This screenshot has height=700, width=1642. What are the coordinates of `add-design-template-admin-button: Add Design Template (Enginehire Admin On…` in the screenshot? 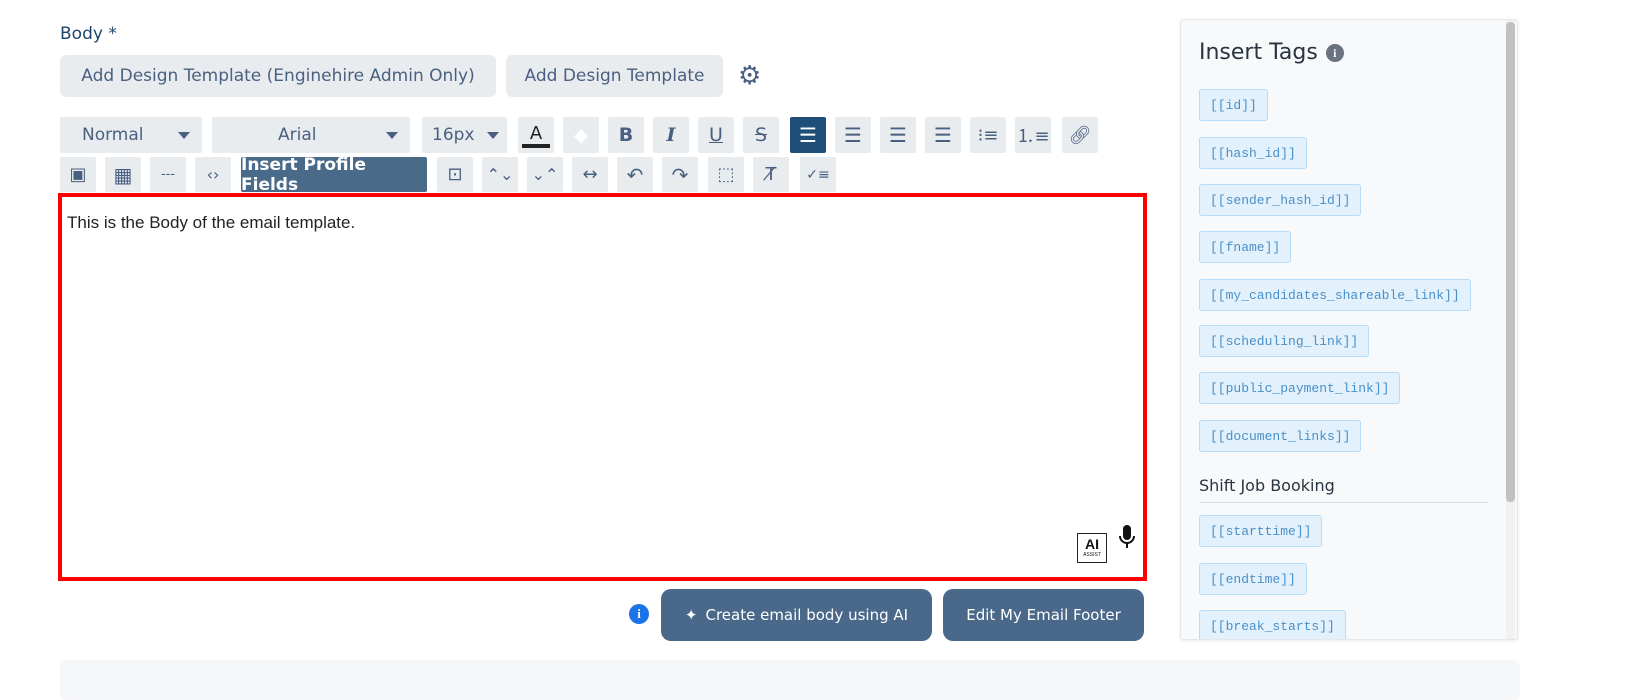 It's located at (278, 76).